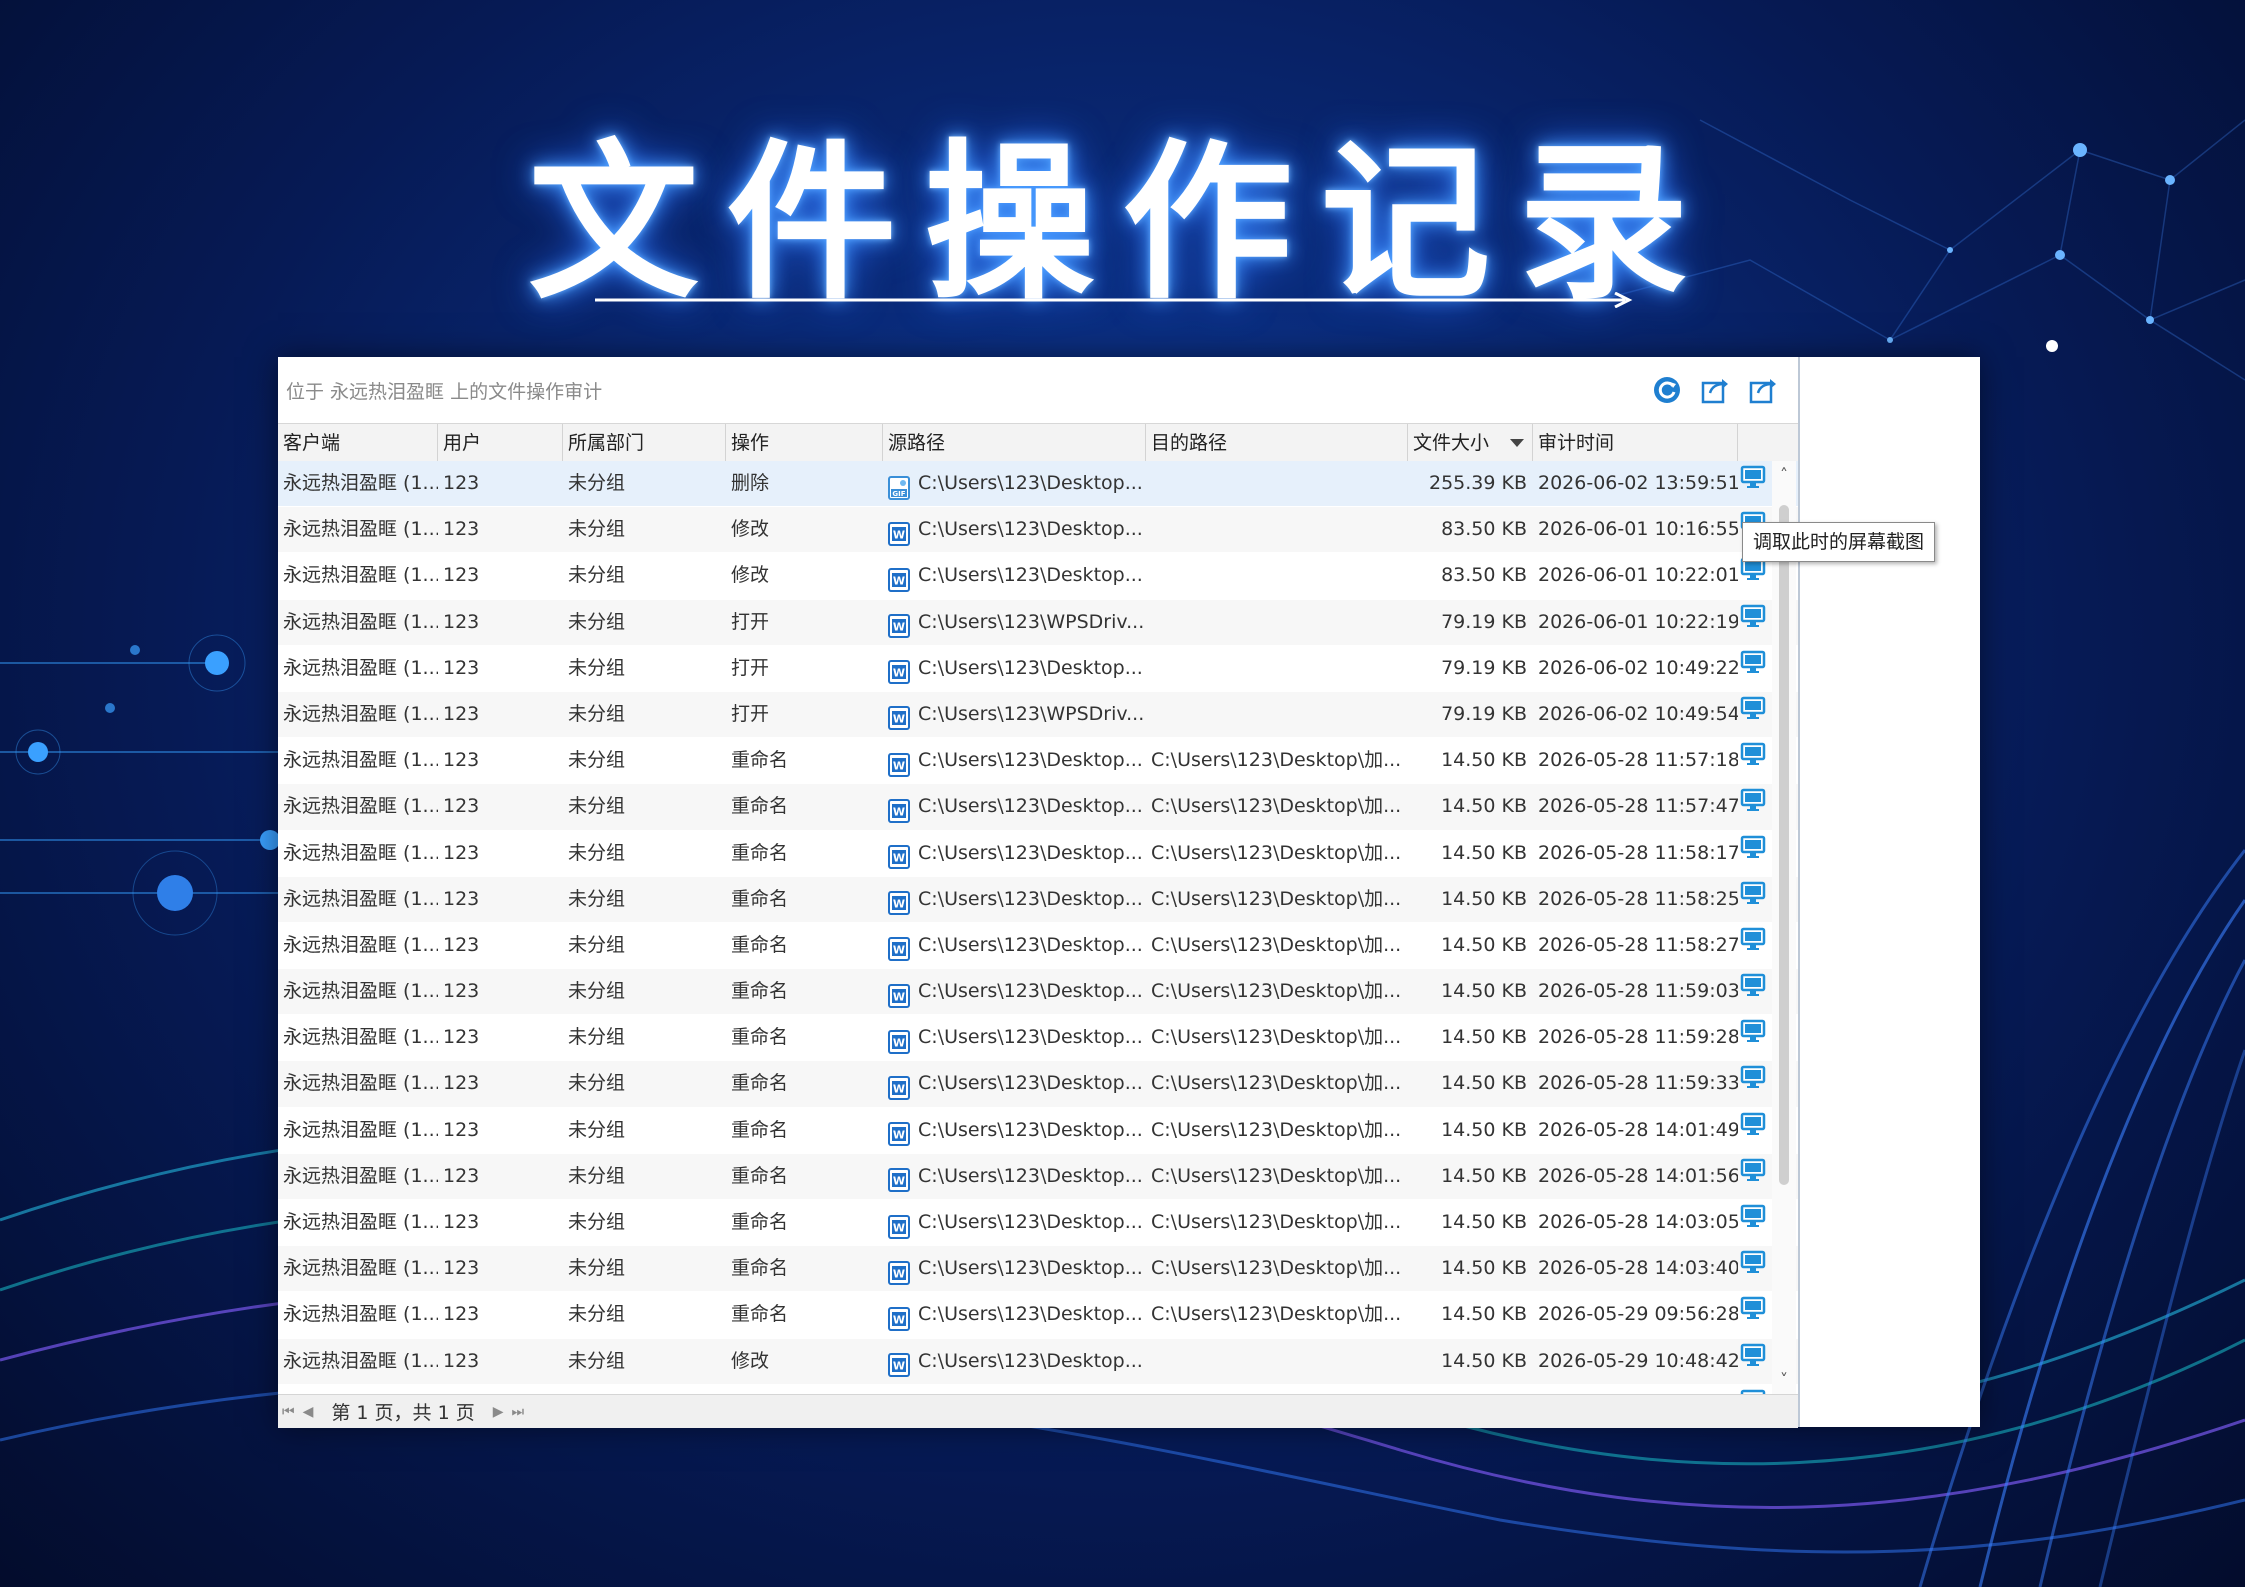 This screenshot has height=1587, width=2245. Describe the element at coordinates (1635, 714) in the screenshot. I see `cell-audit-time: 2026-06-02 10:49:54` at that location.